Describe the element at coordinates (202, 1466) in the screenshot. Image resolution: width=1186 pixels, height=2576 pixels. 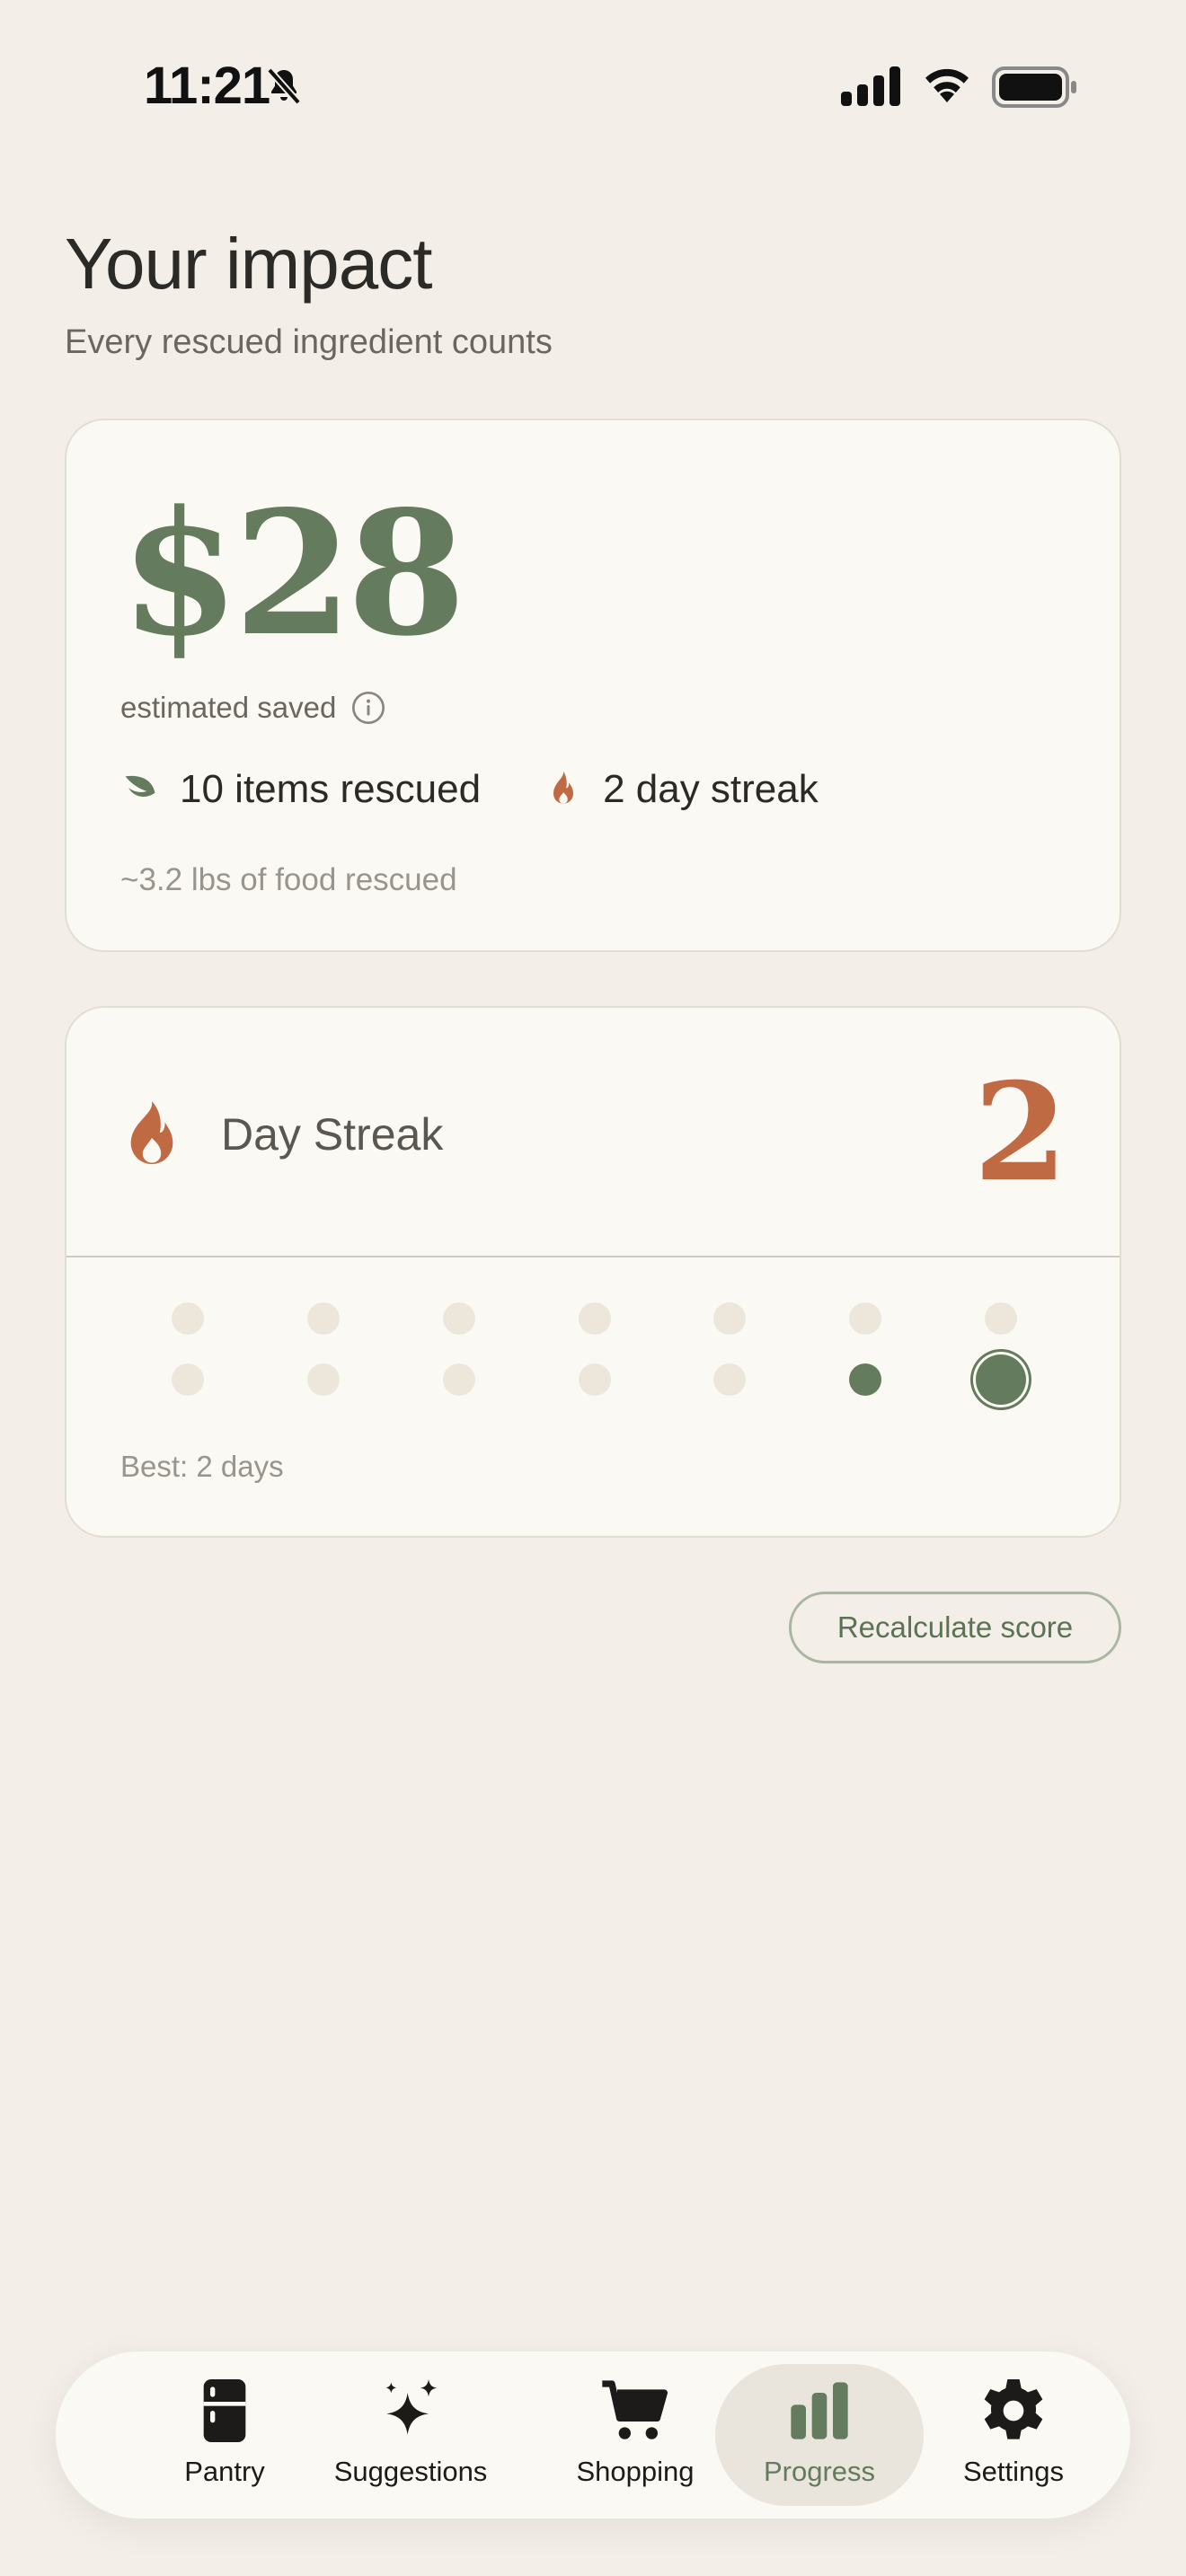
I see `best-streak-label: Best: 2 days` at that location.